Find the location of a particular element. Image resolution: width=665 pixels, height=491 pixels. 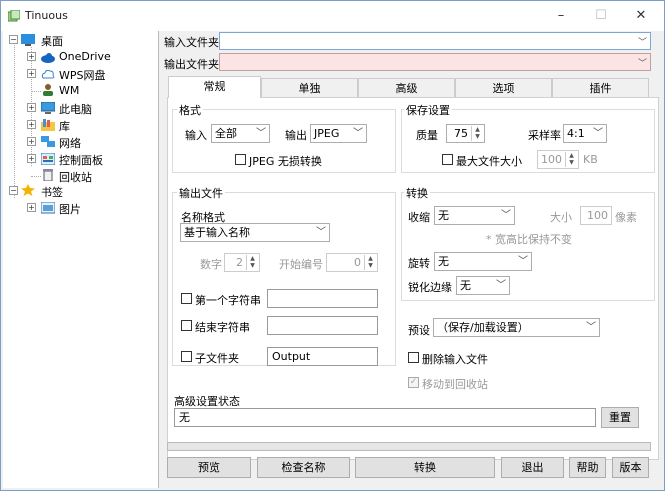

quality-spinner: 75 ▲ ▼ is located at coordinates (465, 133).